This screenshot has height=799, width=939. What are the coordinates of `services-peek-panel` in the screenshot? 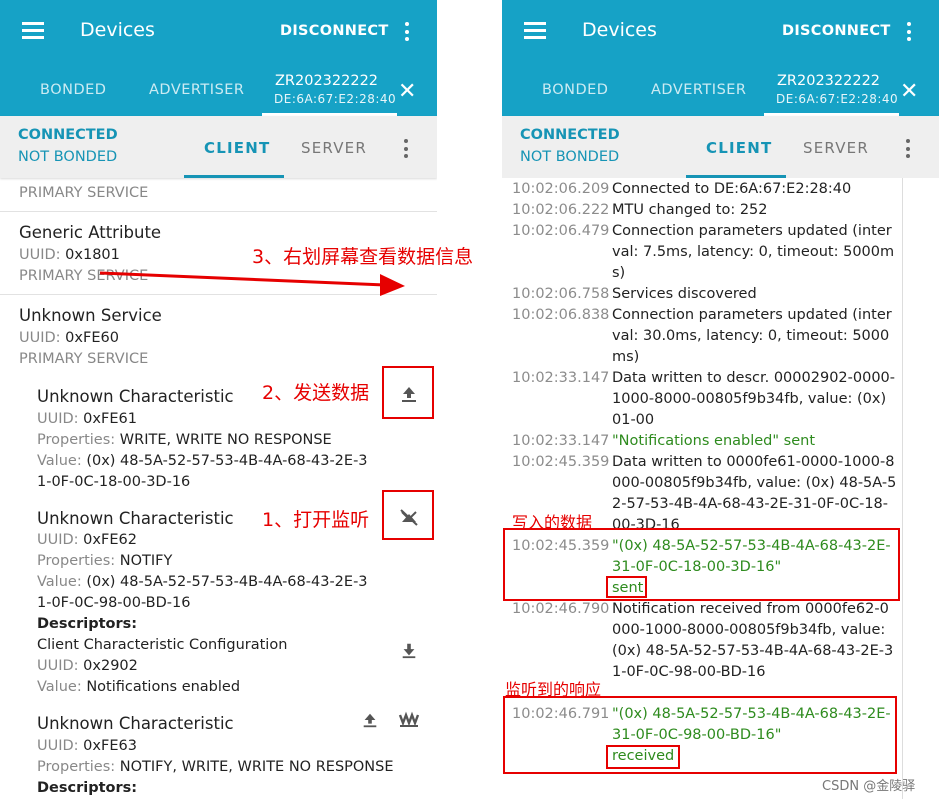 It's located at (920, 488).